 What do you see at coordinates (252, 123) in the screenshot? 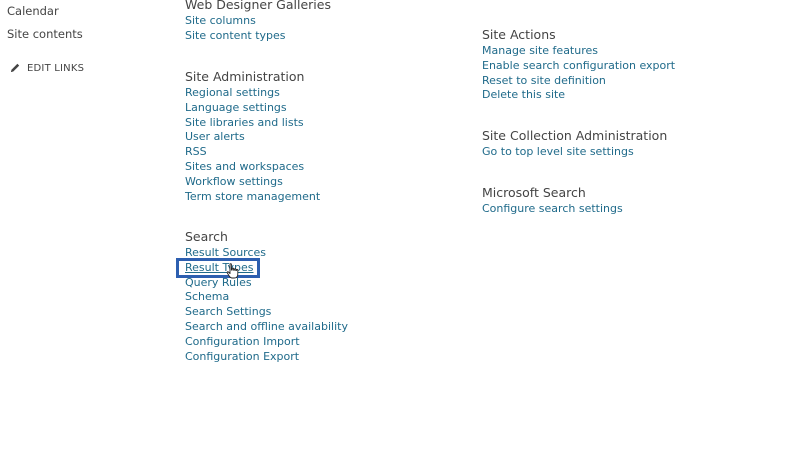
I see `link-site-libraries-and-lists: Site libraries and lists` at bounding box center [252, 123].